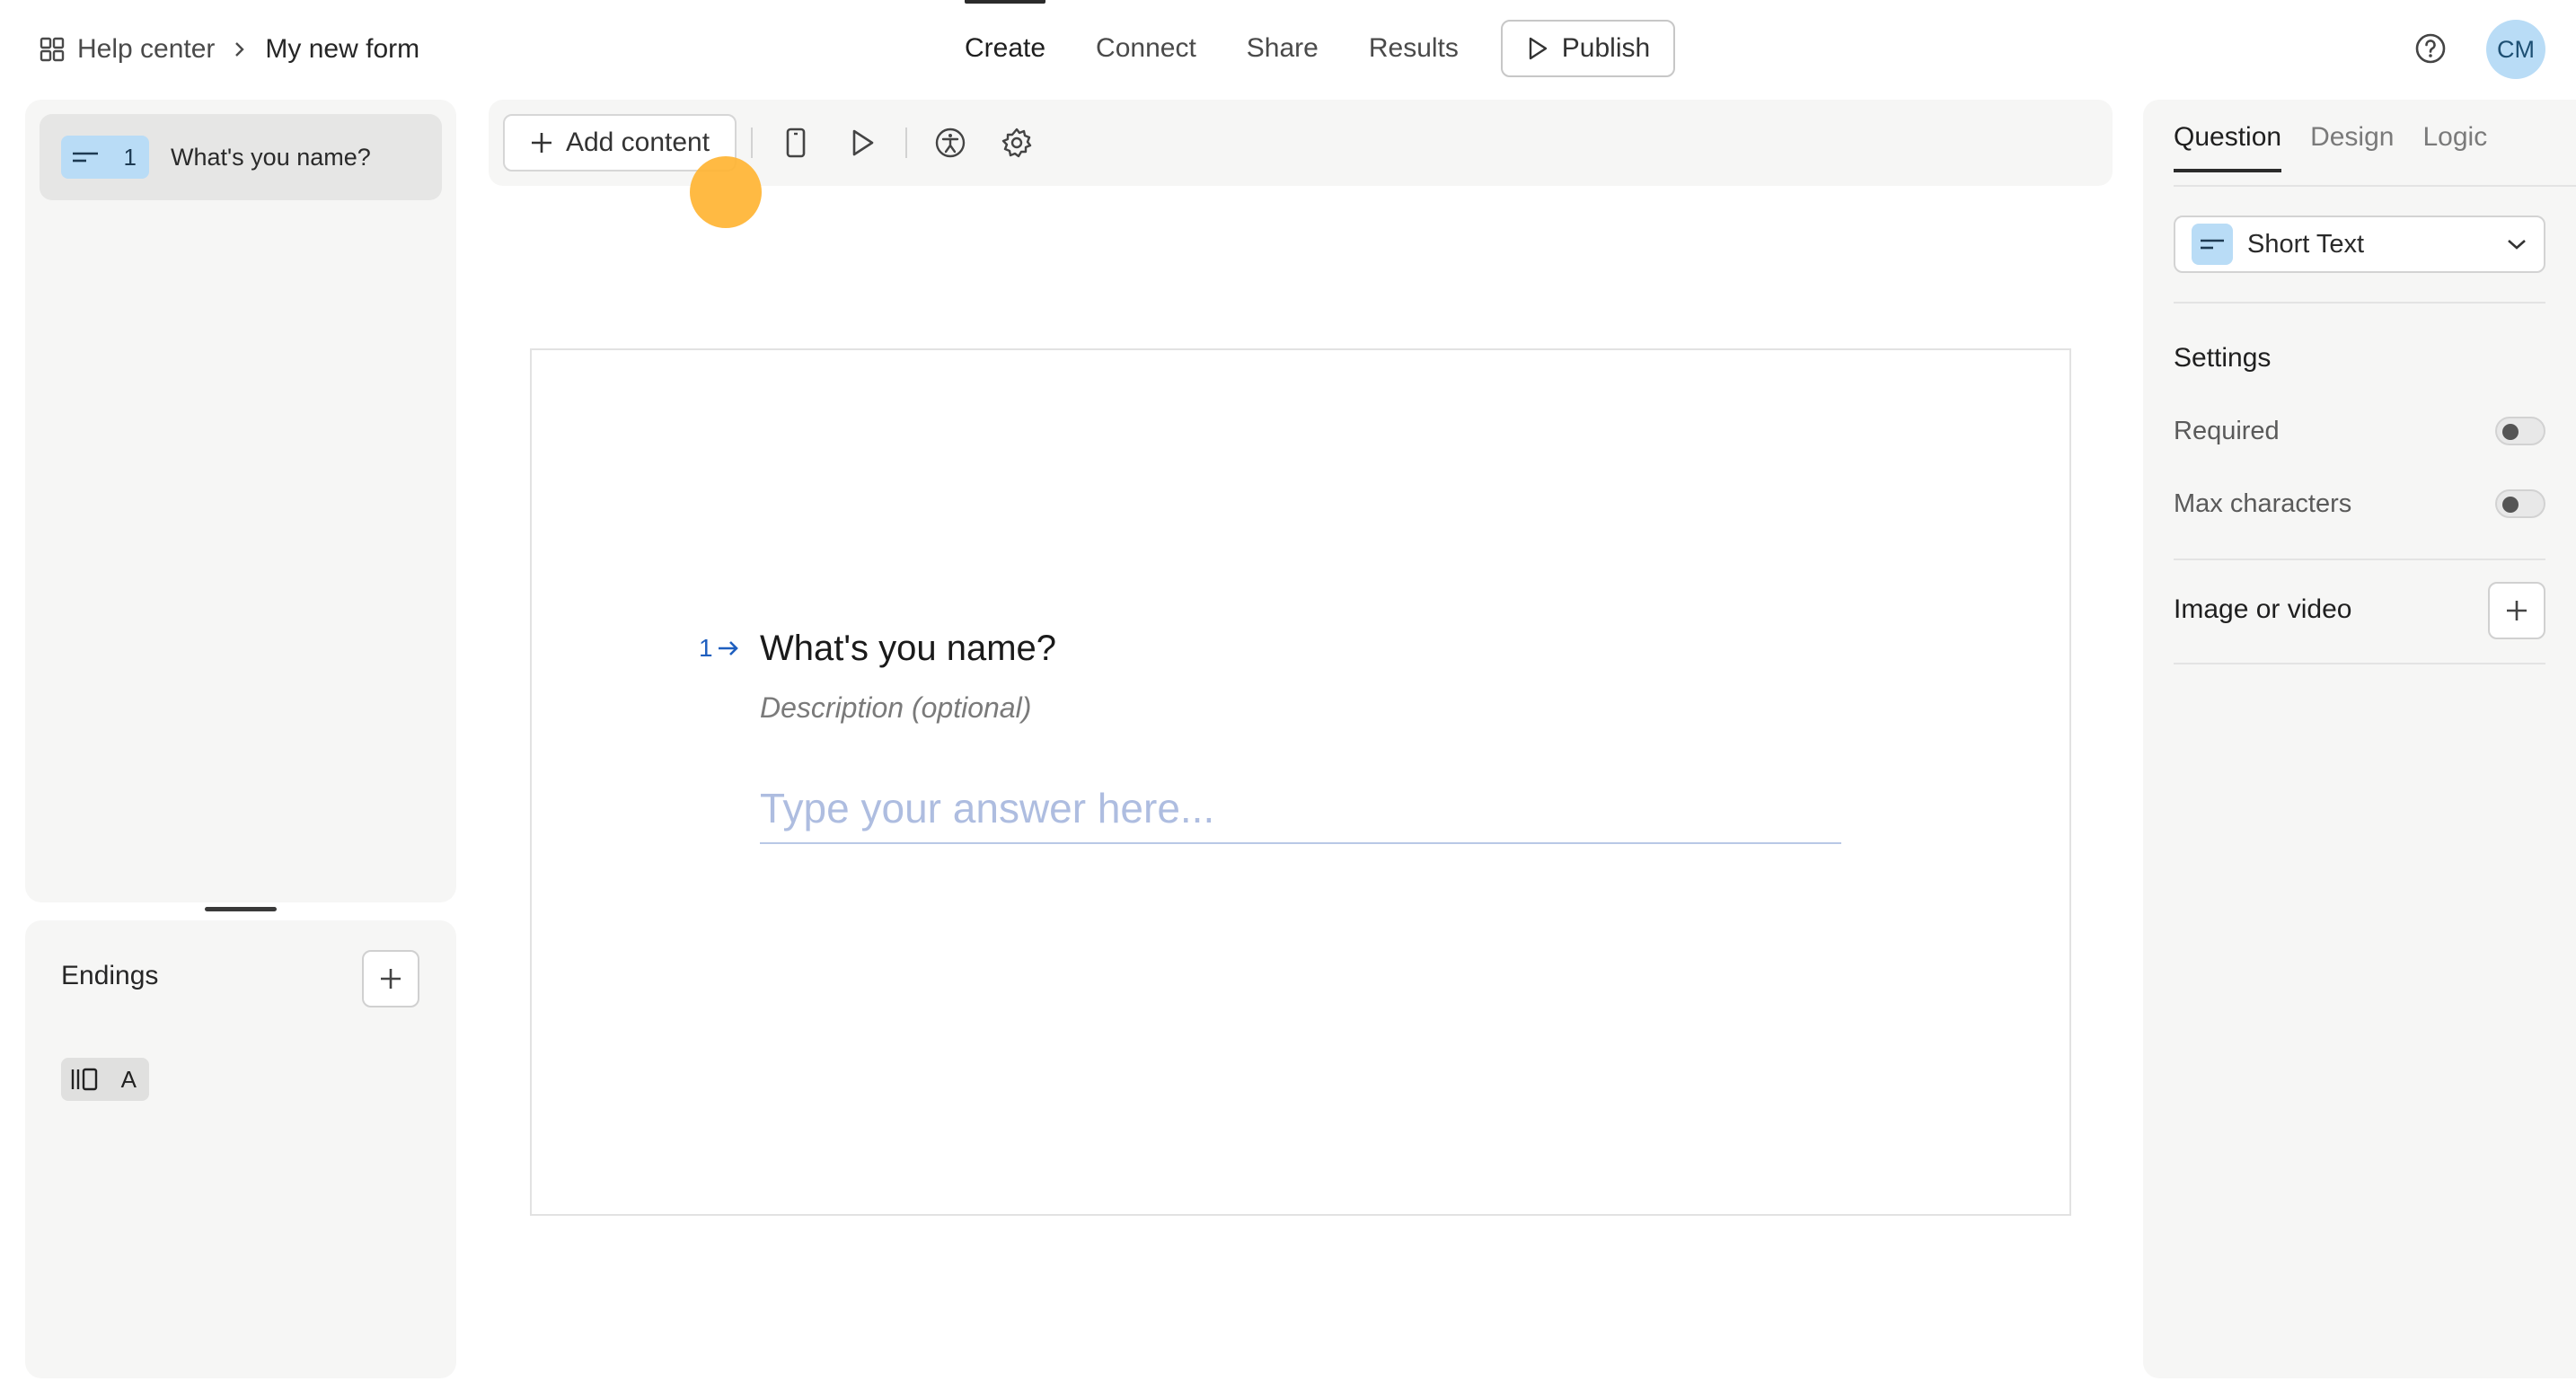  I want to click on tab-design: Design, so click(2352, 147).